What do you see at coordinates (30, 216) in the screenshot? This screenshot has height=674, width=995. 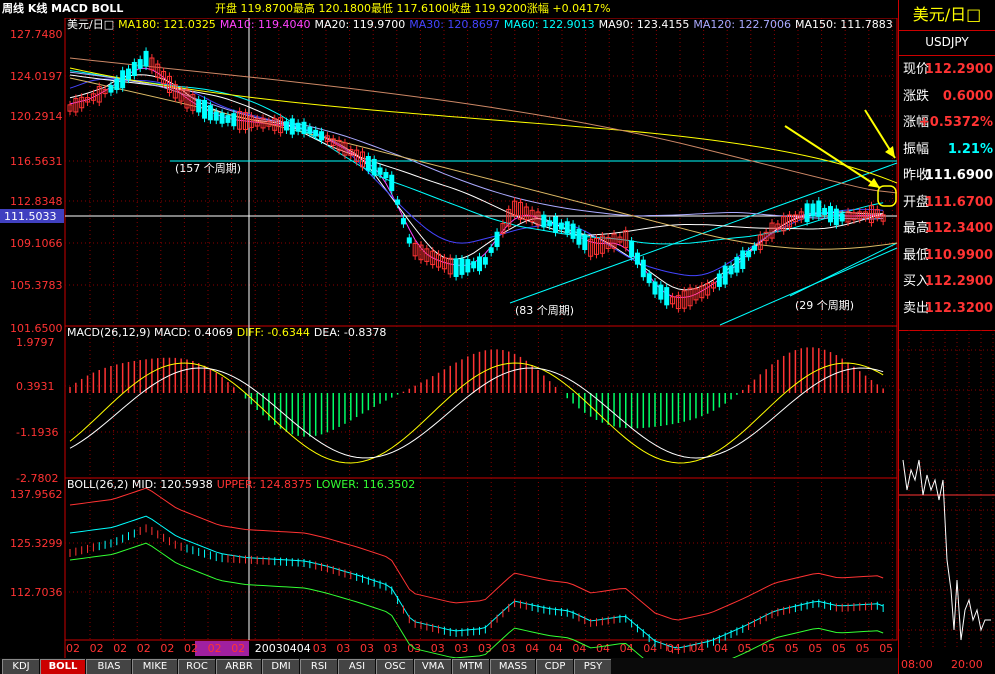 I see `price-tick: 111.5033` at bounding box center [30, 216].